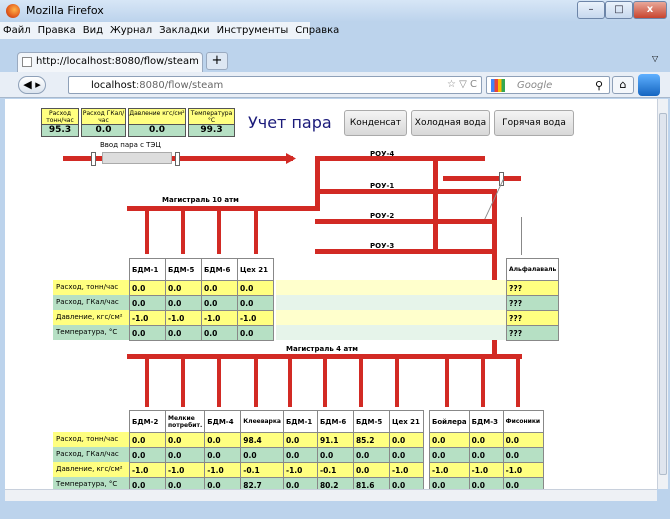 This screenshot has height=519, width=670. Describe the element at coordinates (184, 30) in the screenshot. I see `menu-bookmarks: Закладки` at that location.